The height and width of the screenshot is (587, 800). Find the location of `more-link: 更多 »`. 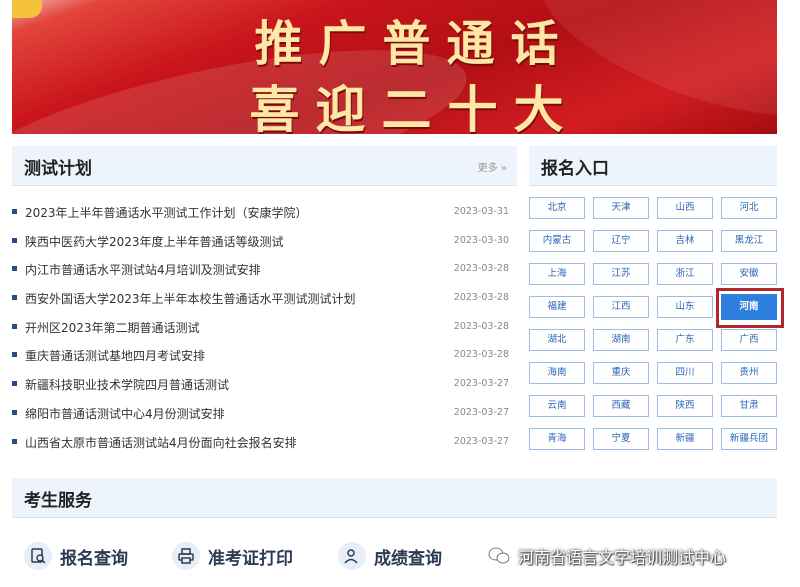

more-link: 更多 » is located at coordinates (492, 166).